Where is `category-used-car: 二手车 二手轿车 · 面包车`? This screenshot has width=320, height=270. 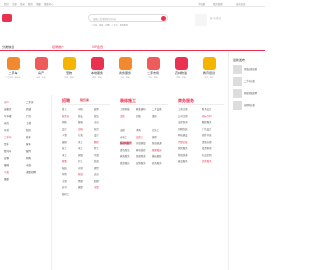 category-used-car: 二手车 二手轿车 · 面包车 is located at coordinates (13, 71).